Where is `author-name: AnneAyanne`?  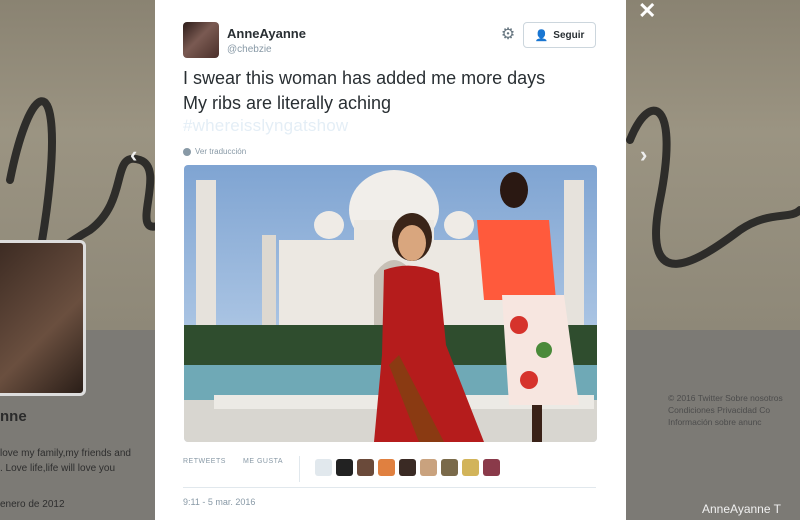
author-name: AnneAyanne is located at coordinates (266, 33).